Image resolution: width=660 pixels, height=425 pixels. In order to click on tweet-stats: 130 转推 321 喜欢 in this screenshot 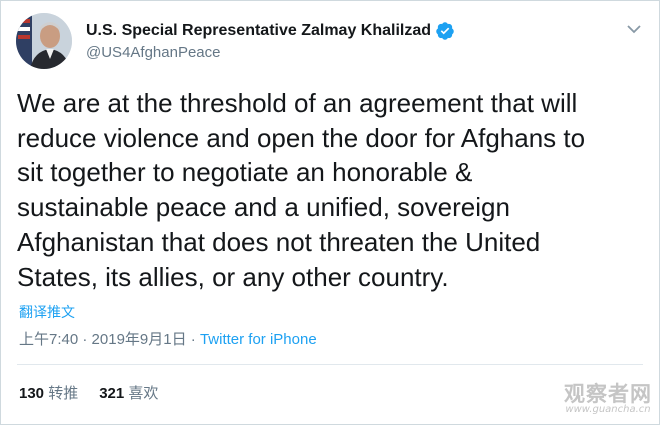, I will do `click(99, 392)`.